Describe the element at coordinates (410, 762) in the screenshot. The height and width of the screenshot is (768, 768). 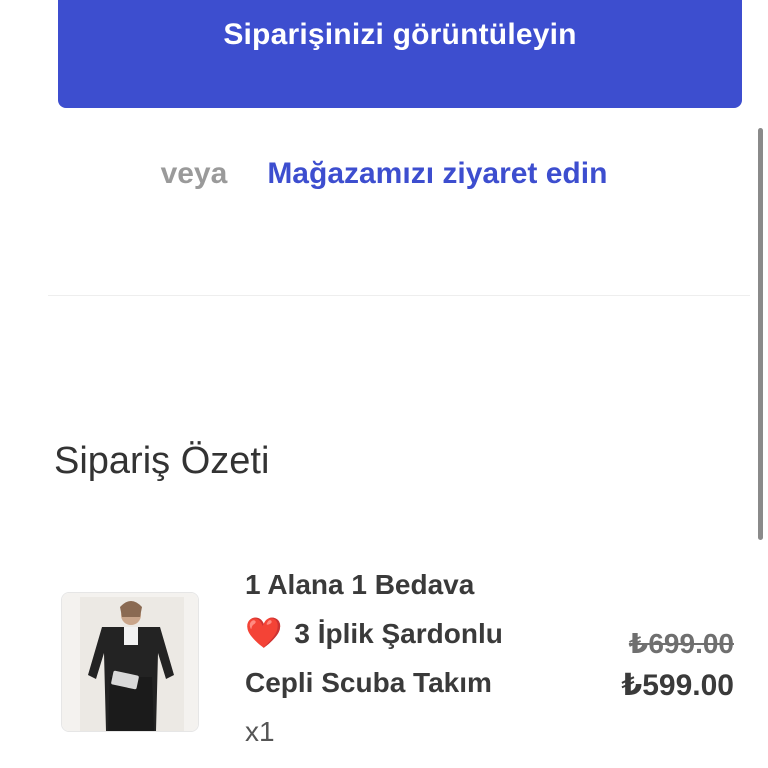
I see `product-variant: siyah/S` at that location.